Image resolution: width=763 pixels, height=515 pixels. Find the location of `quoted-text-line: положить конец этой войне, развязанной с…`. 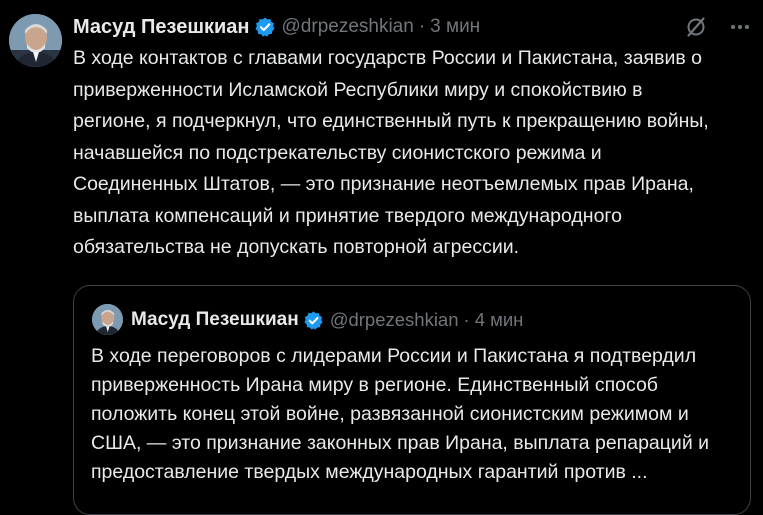

quoted-text-line: положить конец этой войне, развязанной с… is located at coordinates (390, 414).